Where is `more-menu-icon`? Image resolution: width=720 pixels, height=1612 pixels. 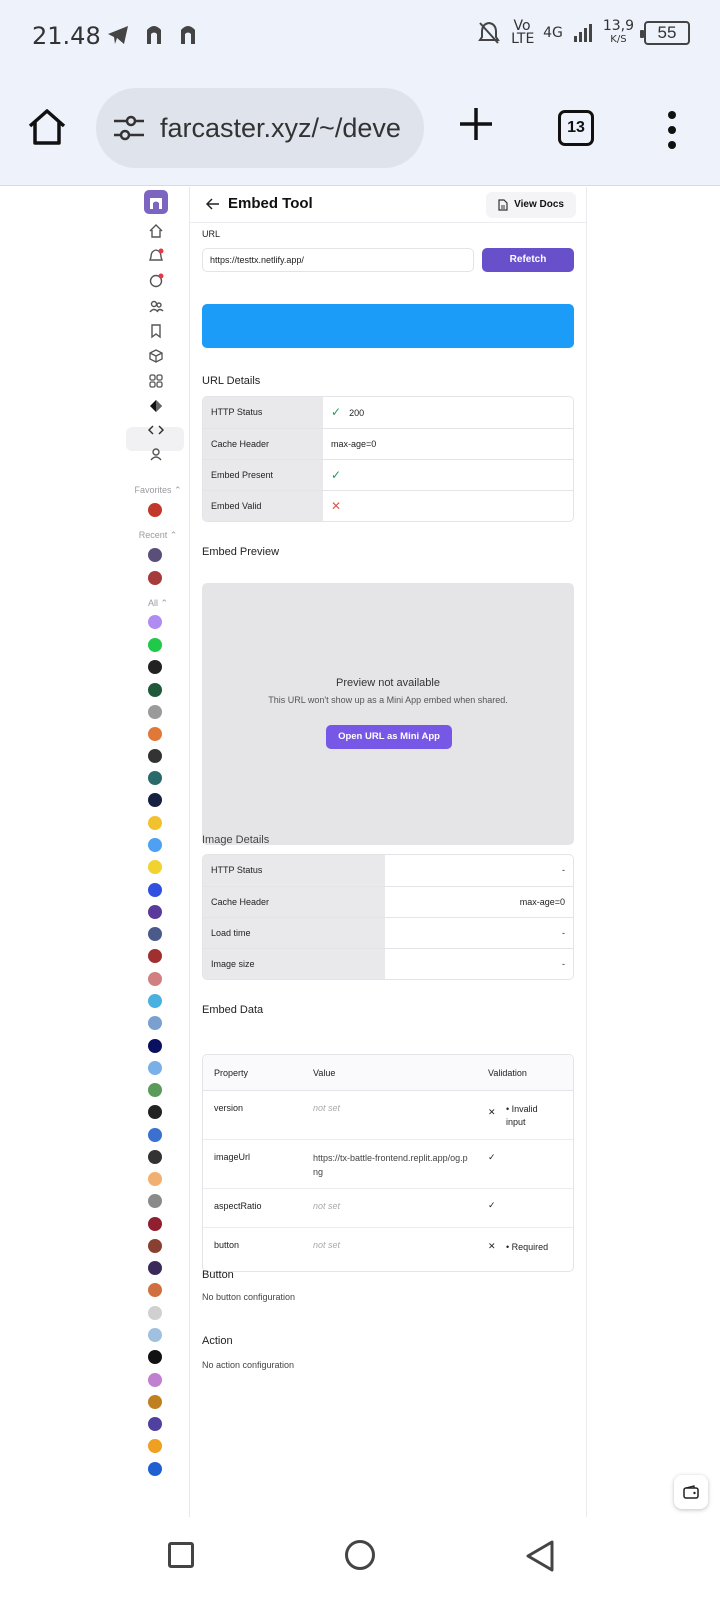
more-menu-icon is located at coordinates (672, 130).